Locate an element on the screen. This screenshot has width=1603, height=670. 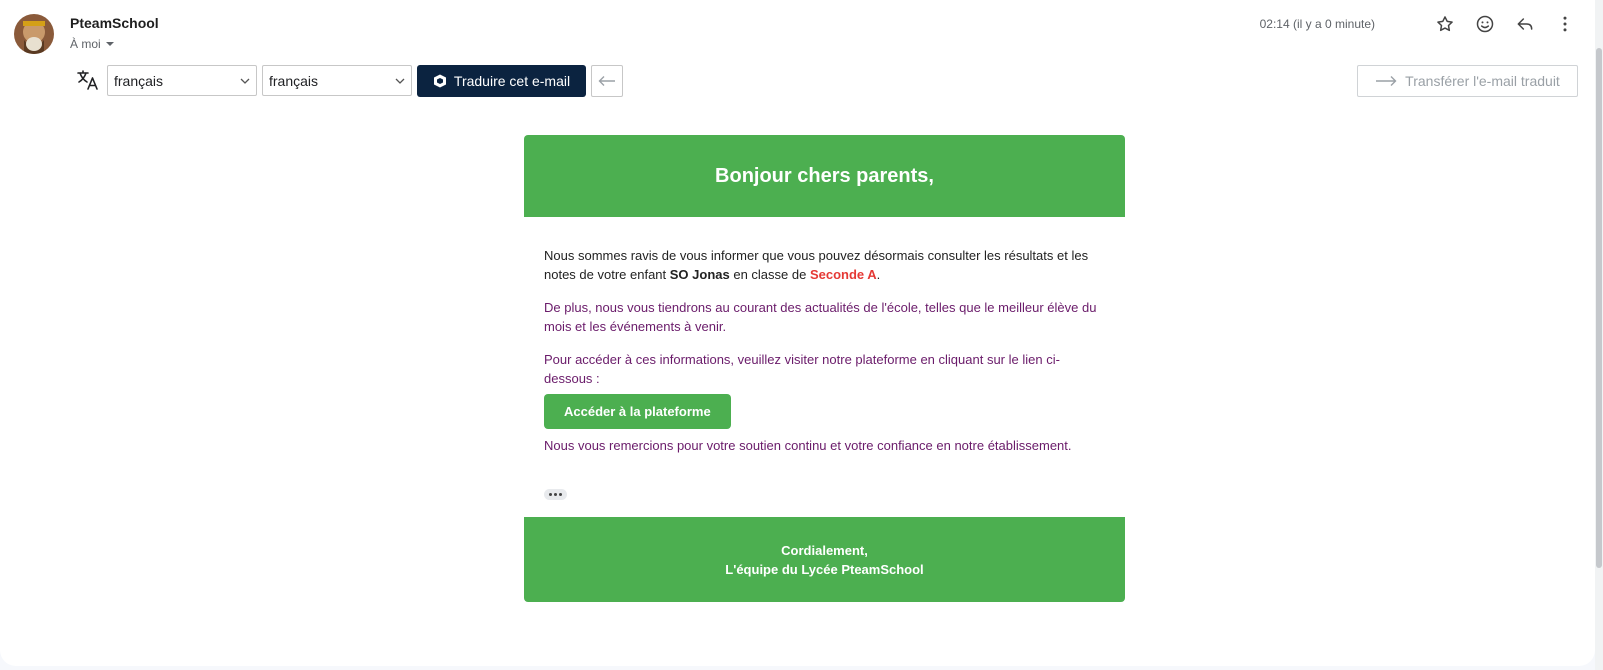
sender-avatar is located at coordinates (34, 34).